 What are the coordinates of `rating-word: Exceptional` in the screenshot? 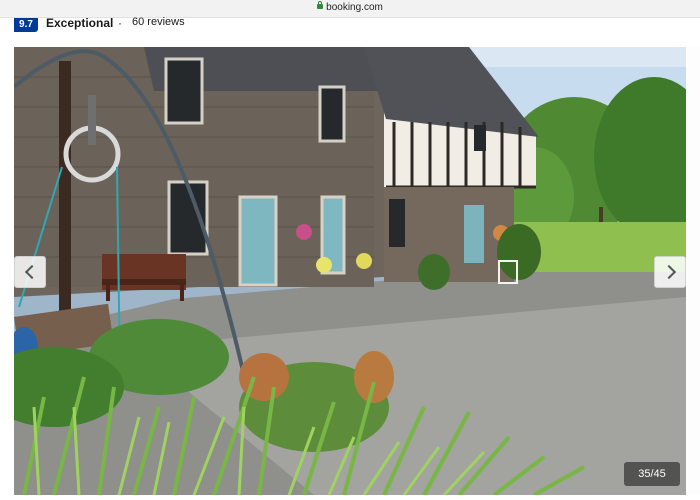 It's located at (80, 23).